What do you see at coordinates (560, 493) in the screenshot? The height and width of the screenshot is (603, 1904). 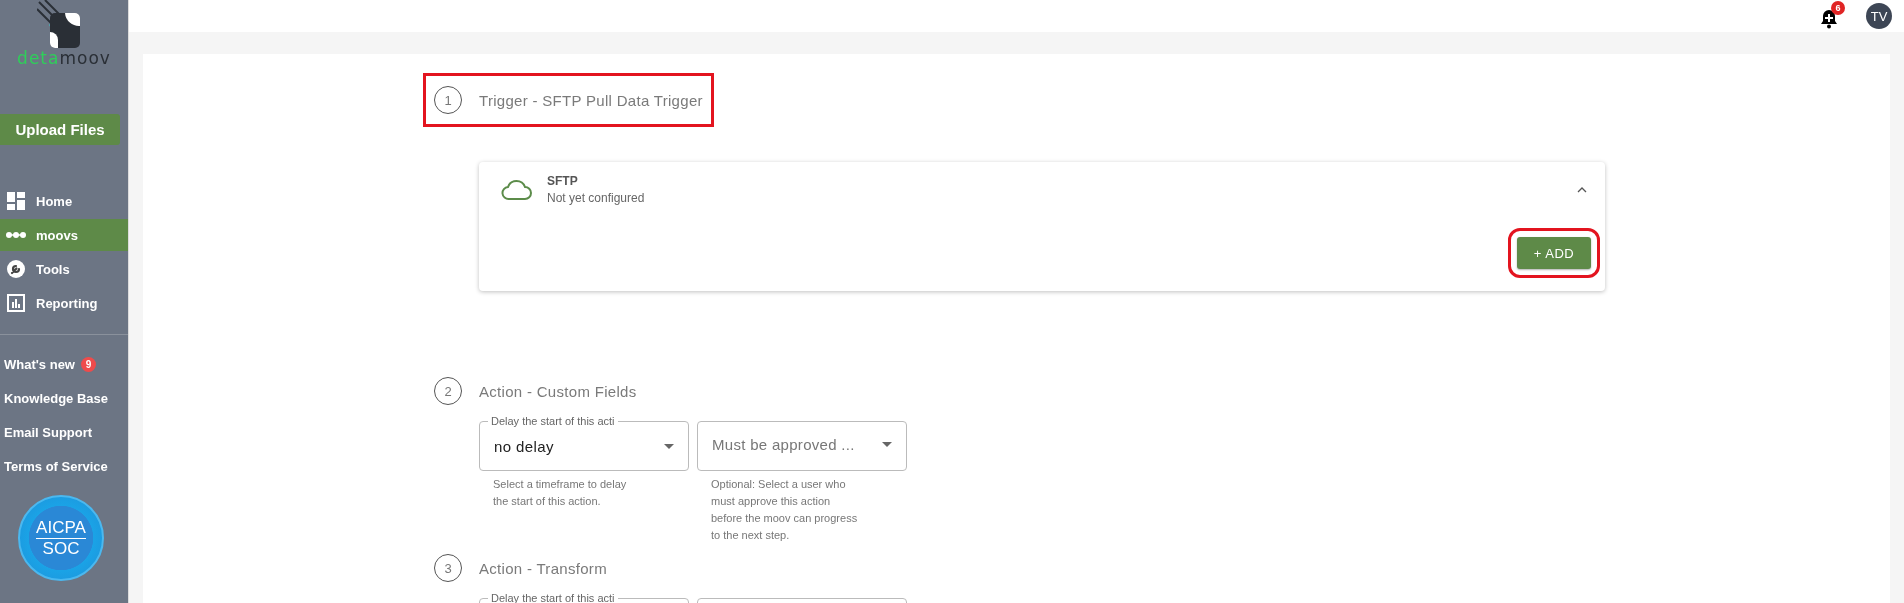 I see `helper-text: Select a timeframe to delay the start of this action.` at bounding box center [560, 493].